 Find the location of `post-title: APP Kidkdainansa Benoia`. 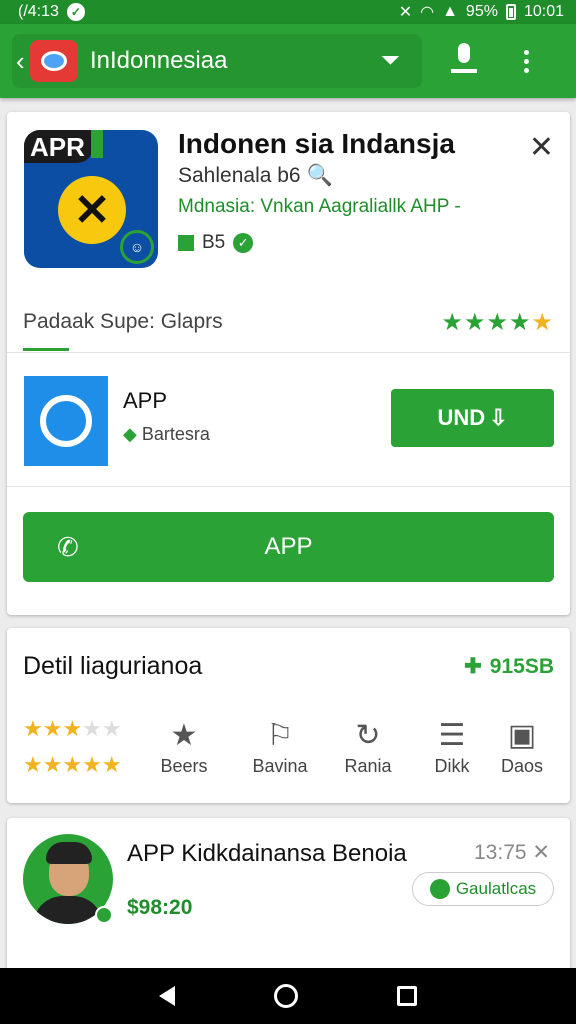

post-title: APP Kidkdainansa Benoia is located at coordinates (267, 853).